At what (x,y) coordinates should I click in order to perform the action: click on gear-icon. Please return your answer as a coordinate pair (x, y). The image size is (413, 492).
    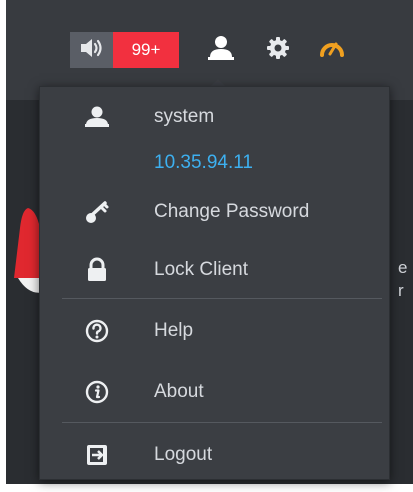
    Looking at the image, I should click on (278, 50).